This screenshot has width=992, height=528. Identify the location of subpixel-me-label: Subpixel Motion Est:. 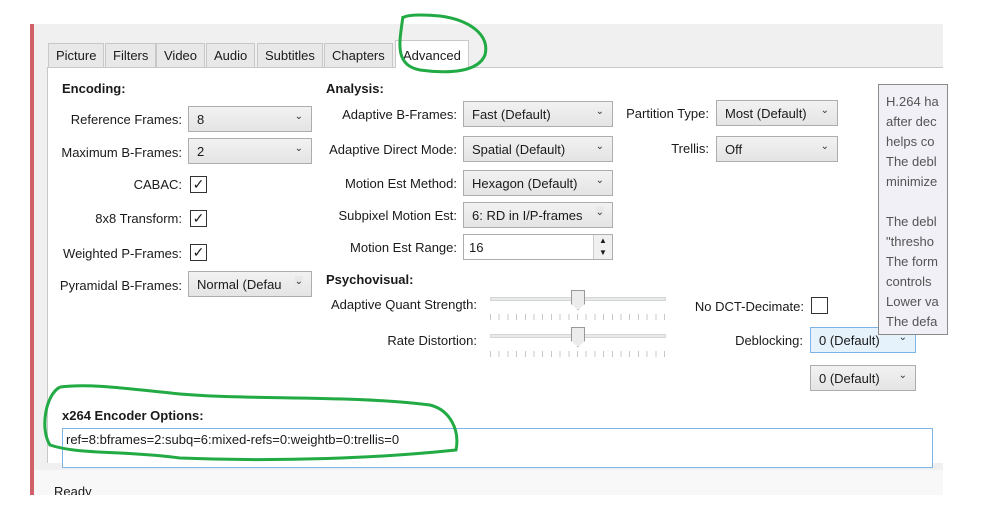
(397, 215).